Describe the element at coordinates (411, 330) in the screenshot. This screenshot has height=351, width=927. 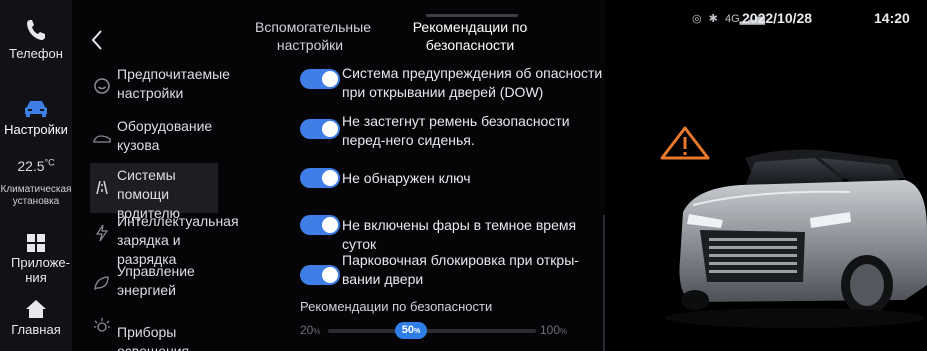
I see `slider-knob: 50%` at that location.